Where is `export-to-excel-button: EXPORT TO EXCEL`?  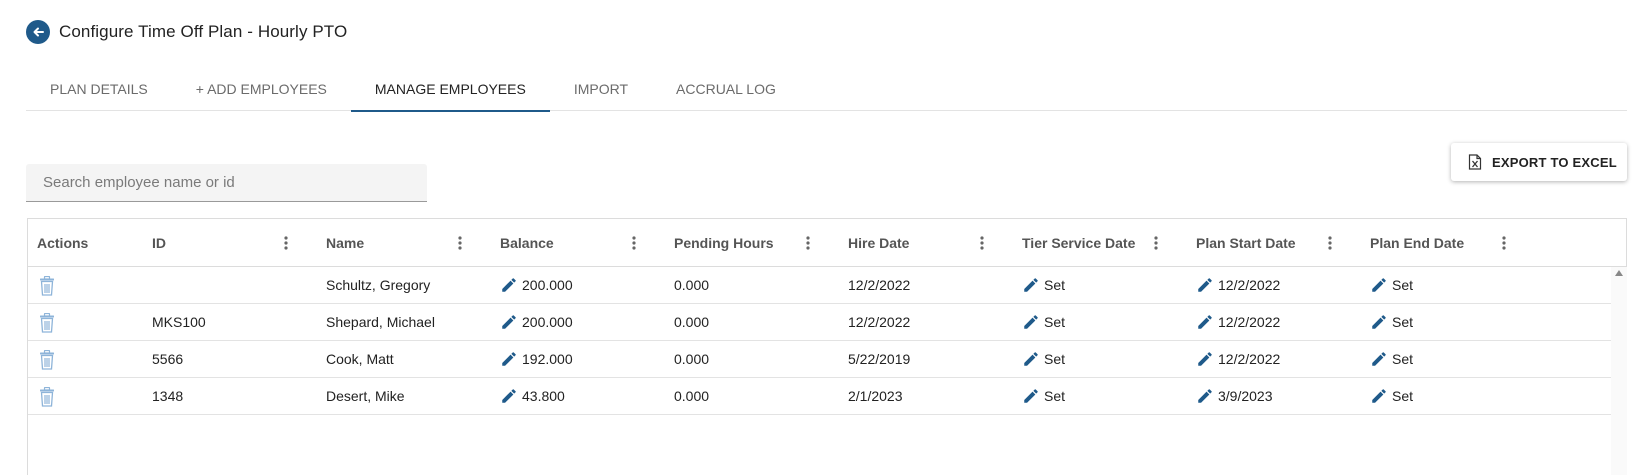
export-to-excel-button: EXPORT TO EXCEL is located at coordinates (1539, 162).